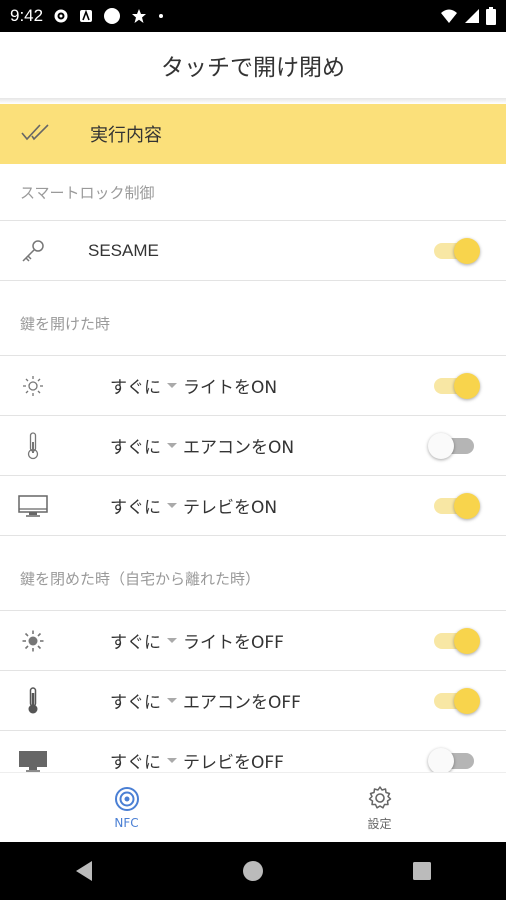  I want to click on device-action-label: ライトをON, so click(230, 388).